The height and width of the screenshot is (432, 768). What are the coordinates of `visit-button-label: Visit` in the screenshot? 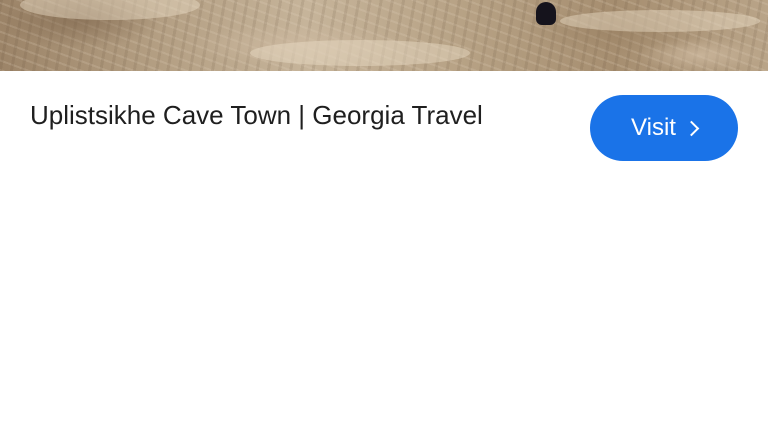 It's located at (653, 127).